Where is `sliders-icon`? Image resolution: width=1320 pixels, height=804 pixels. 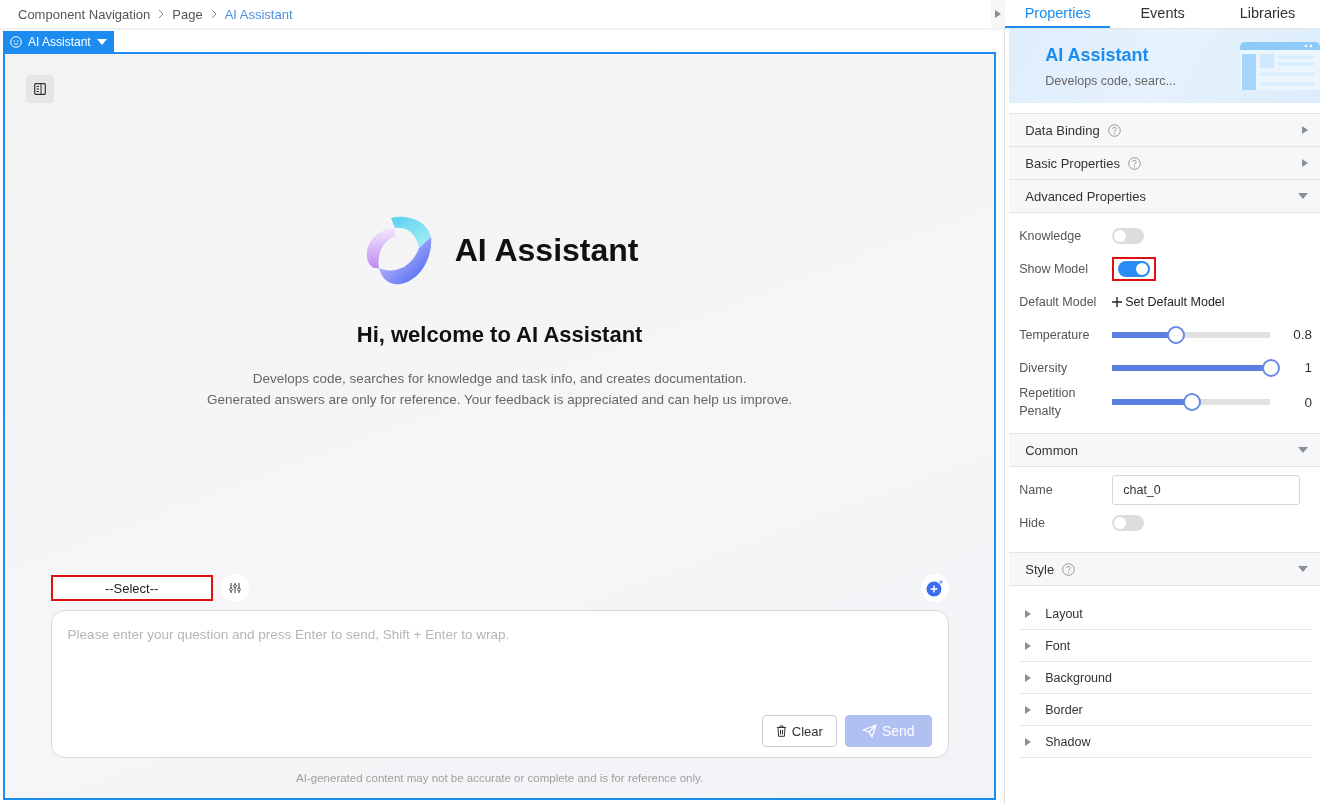 sliders-icon is located at coordinates (234, 588).